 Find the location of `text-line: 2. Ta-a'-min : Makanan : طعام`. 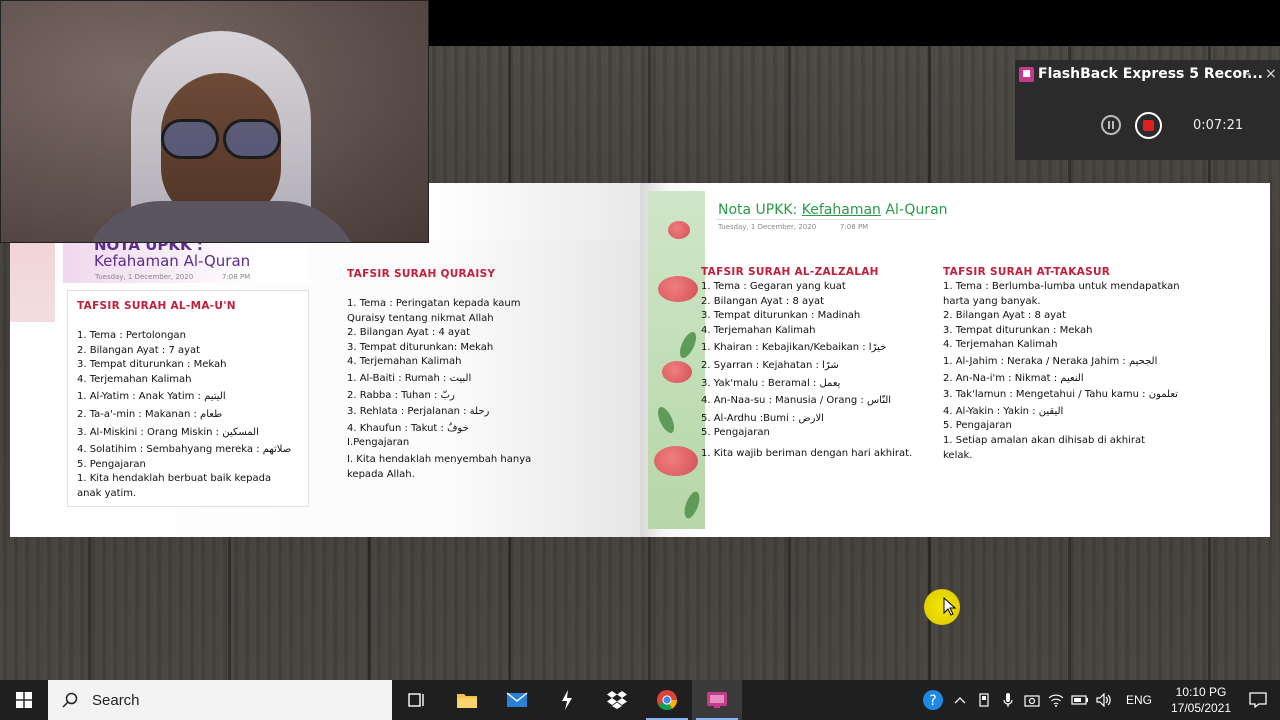

text-line: 2. Ta-a'-min : Makanan : طعام is located at coordinates (150, 414).